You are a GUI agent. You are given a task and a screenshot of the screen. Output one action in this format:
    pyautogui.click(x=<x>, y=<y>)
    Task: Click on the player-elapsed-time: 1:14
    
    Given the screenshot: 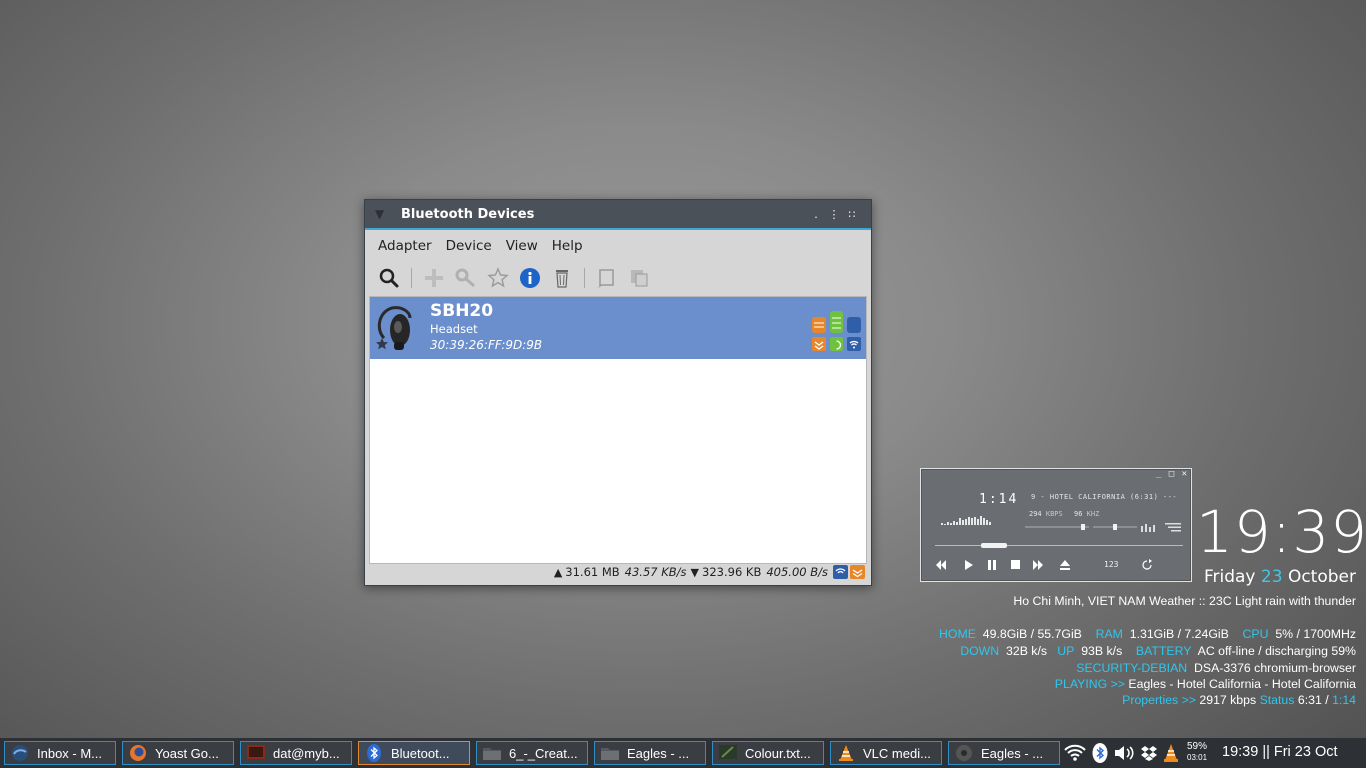 What is the action you would take?
    pyautogui.click(x=999, y=499)
    